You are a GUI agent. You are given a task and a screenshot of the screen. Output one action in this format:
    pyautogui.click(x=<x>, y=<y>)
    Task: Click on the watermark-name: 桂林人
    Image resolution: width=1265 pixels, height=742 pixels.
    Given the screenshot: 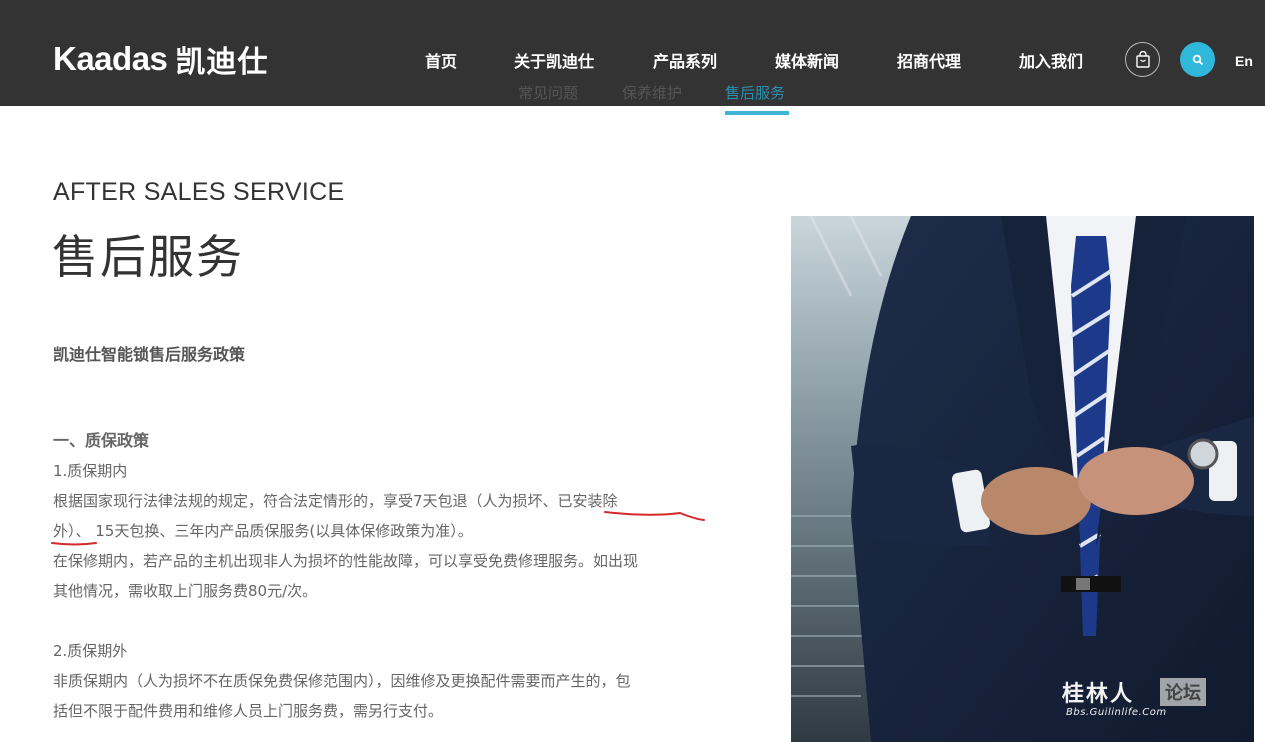 What is the action you would take?
    pyautogui.click(x=1098, y=694)
    